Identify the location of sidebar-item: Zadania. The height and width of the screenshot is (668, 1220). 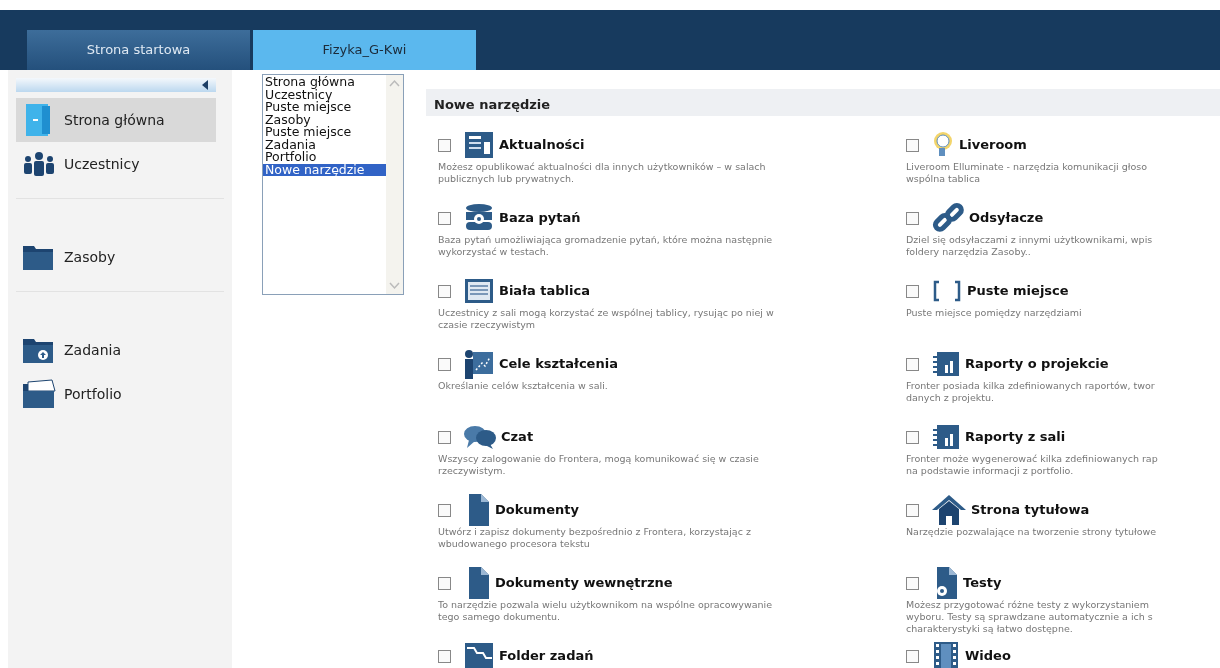
(116, 350).